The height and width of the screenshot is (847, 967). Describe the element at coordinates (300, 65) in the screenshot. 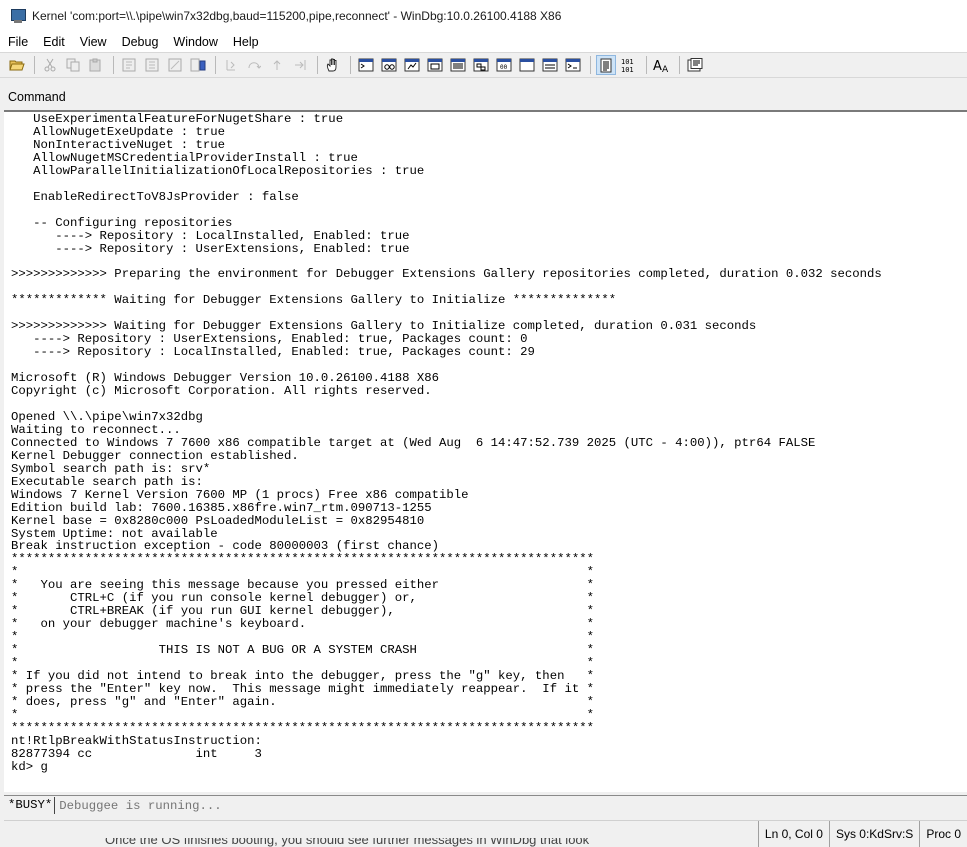

I see `run-to-cursor-icon` at that location.